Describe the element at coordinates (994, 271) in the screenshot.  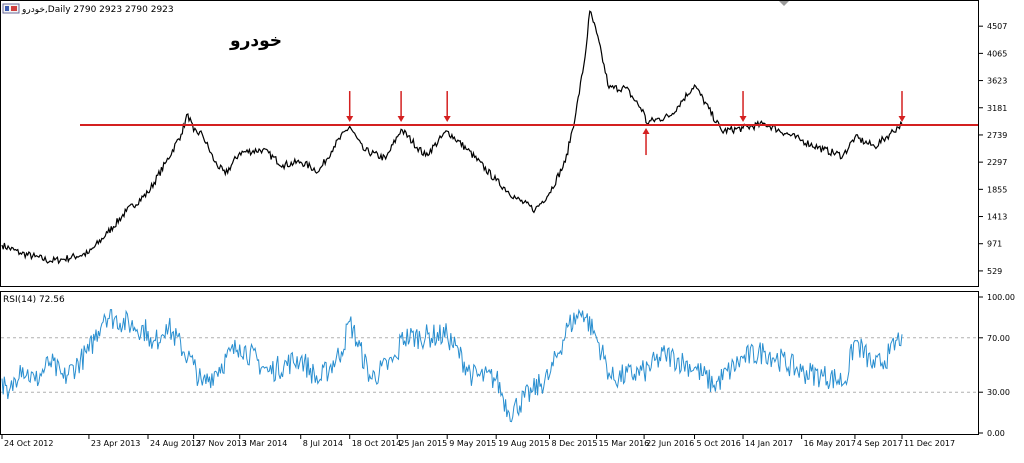
I see `price-tick-label: 529` at that location.